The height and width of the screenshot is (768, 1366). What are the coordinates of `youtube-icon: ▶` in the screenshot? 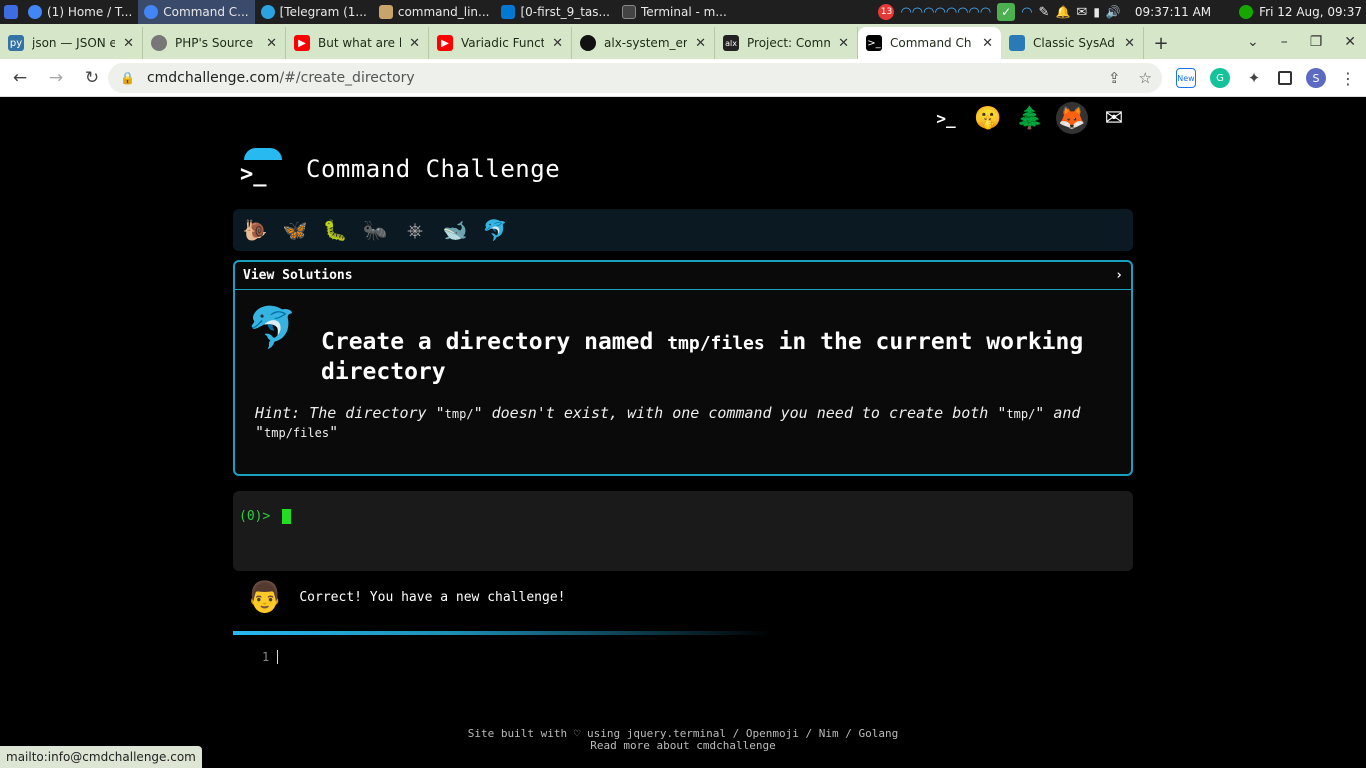 It's located at (445, 43).